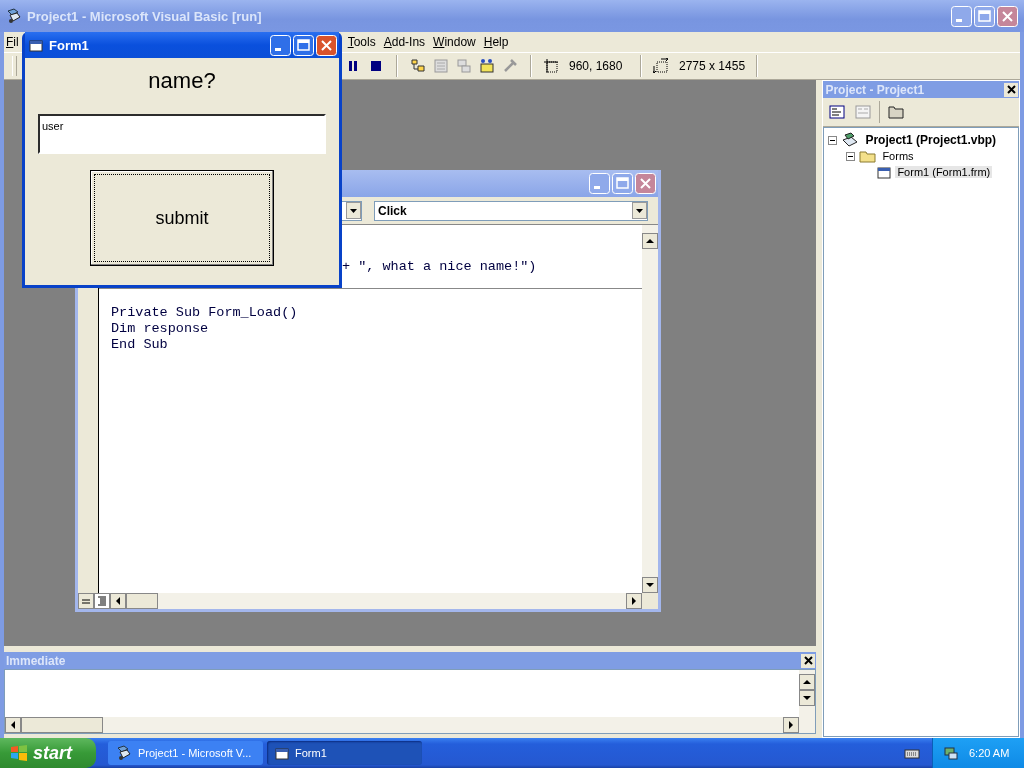 Image resolution: width=1024 pixels, height=768 pixels. I want to click on position-icon, so click(551, 66).